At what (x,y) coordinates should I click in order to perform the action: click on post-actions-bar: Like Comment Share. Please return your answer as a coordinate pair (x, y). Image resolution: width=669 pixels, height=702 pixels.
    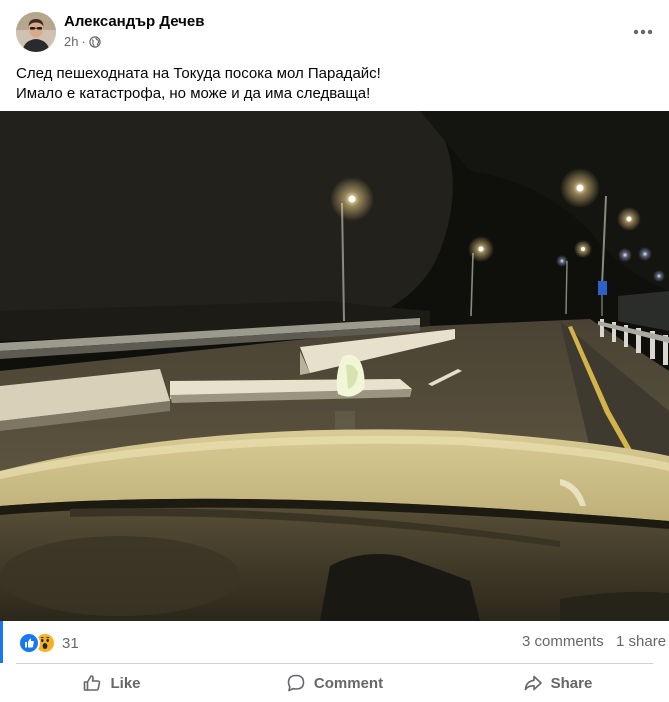
    Looking at the image, I should click on (334, 683).